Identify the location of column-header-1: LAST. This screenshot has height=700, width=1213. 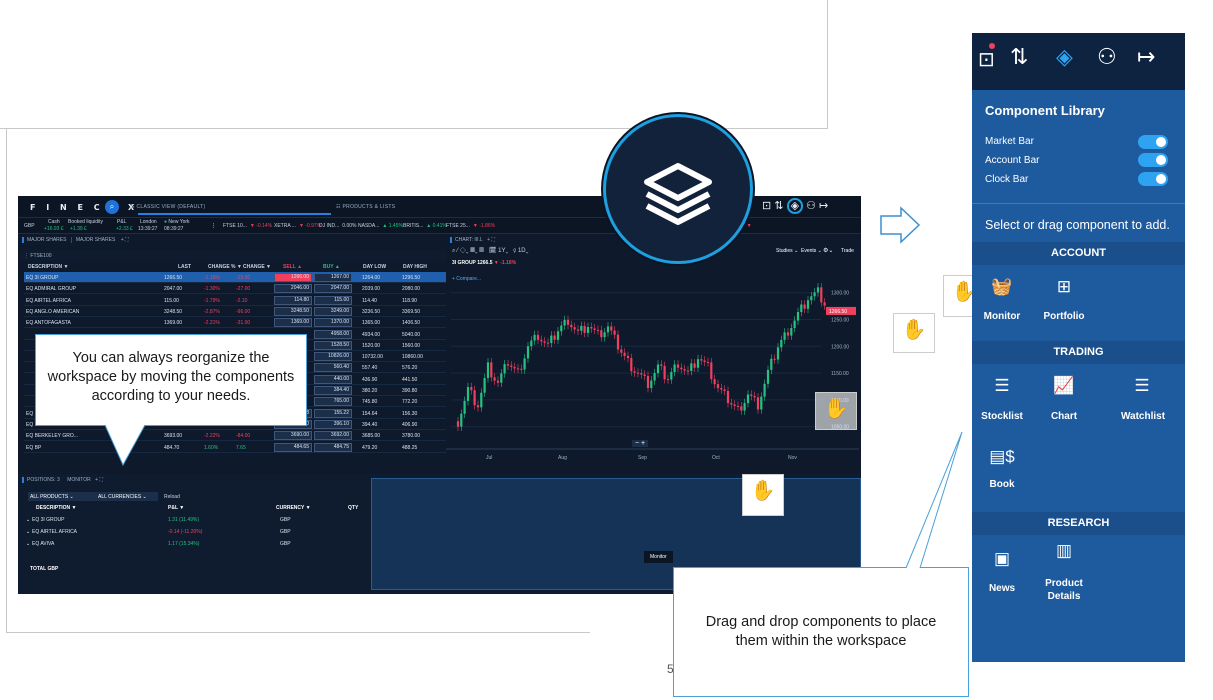
(184, 267).